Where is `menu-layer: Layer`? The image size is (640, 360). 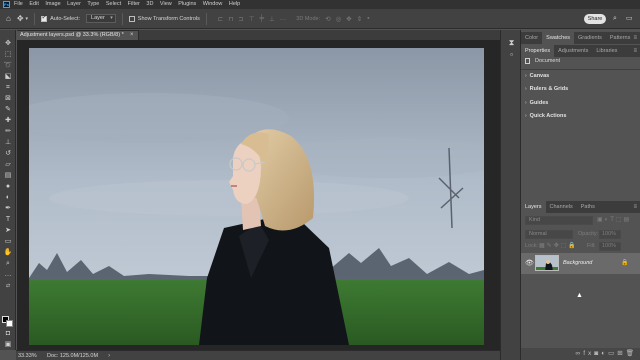 menu-layer: Layer is located at coordinates (74, 4).